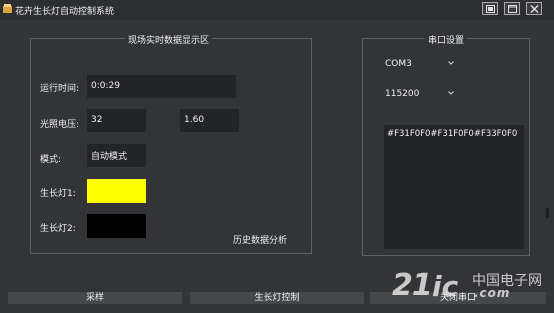  I want to click on serial-receive-textarea: #F31F0F0#F31F0F0#F33F0F0, so click(454, 187).